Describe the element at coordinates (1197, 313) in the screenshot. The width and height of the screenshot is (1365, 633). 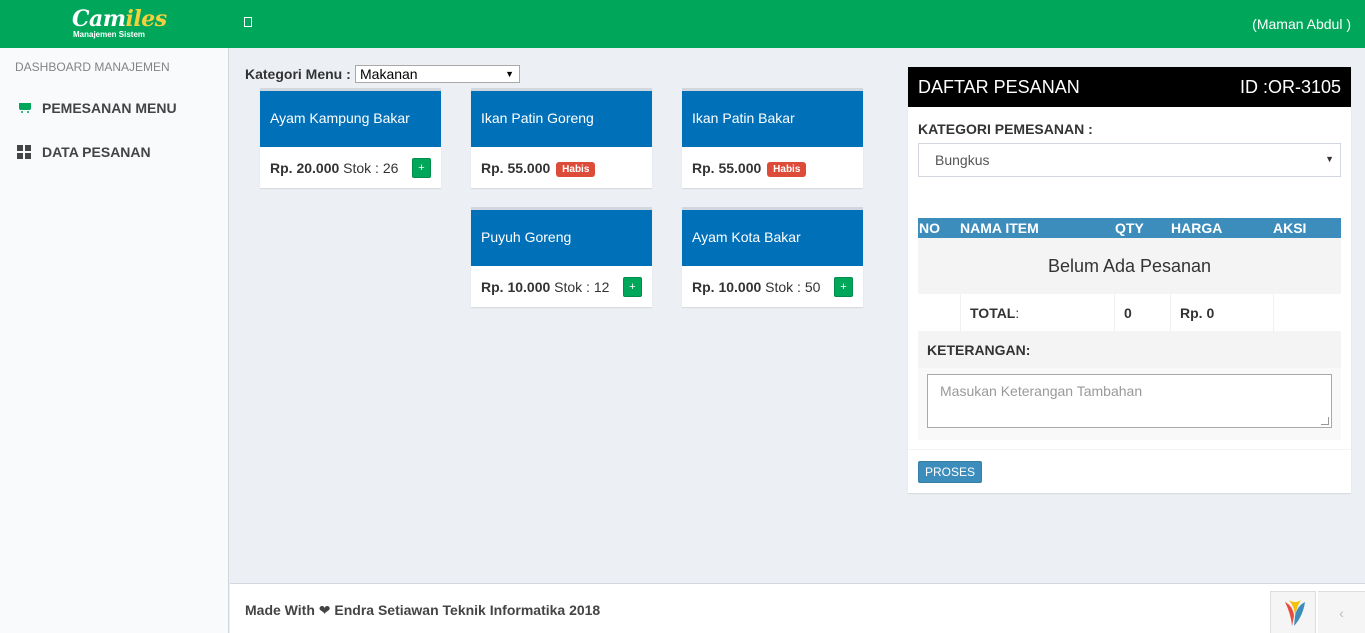
I see `total-price: Rp. 0` at that location.